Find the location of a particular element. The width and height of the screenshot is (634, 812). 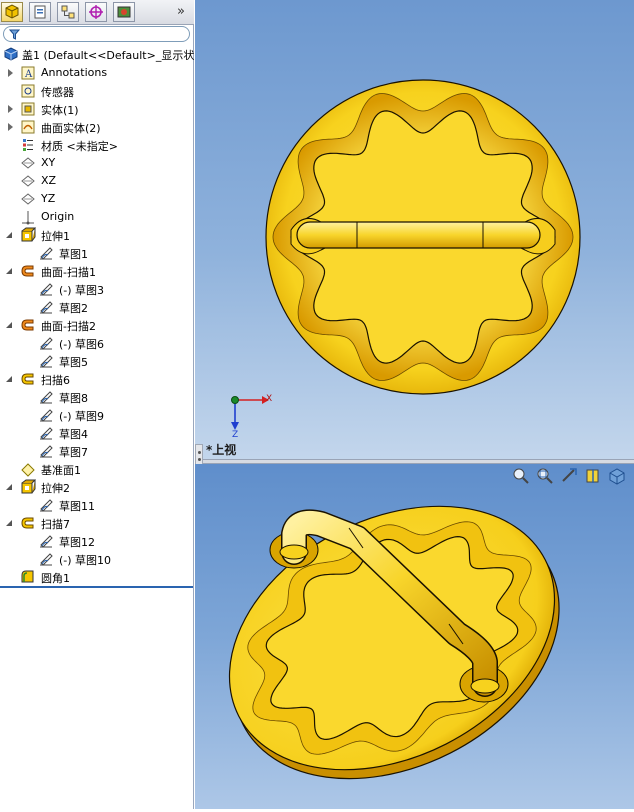

display-icon is located at coordinates (124, 12).